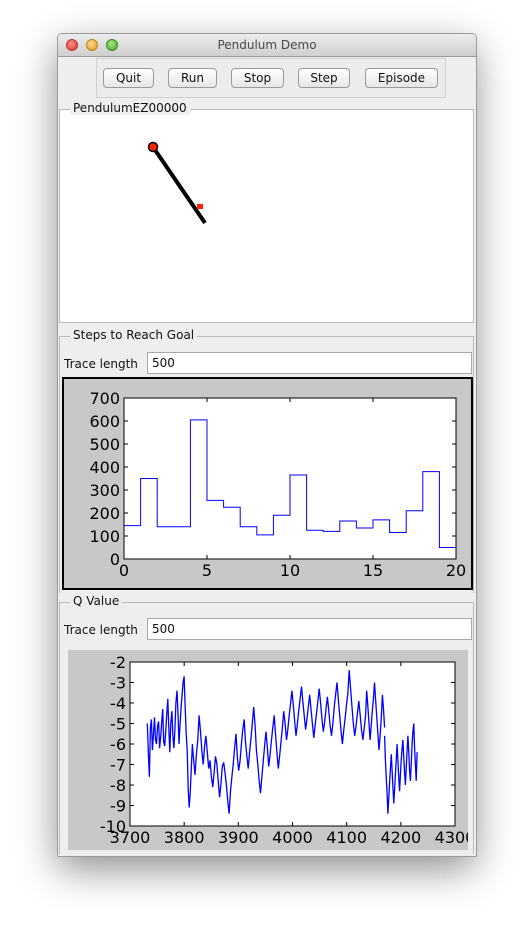 The width and height of the screenshot is (532, 936). Describe the element at coordinates (324, 78) in the screenshot. I see `step-button: Step` at that location.